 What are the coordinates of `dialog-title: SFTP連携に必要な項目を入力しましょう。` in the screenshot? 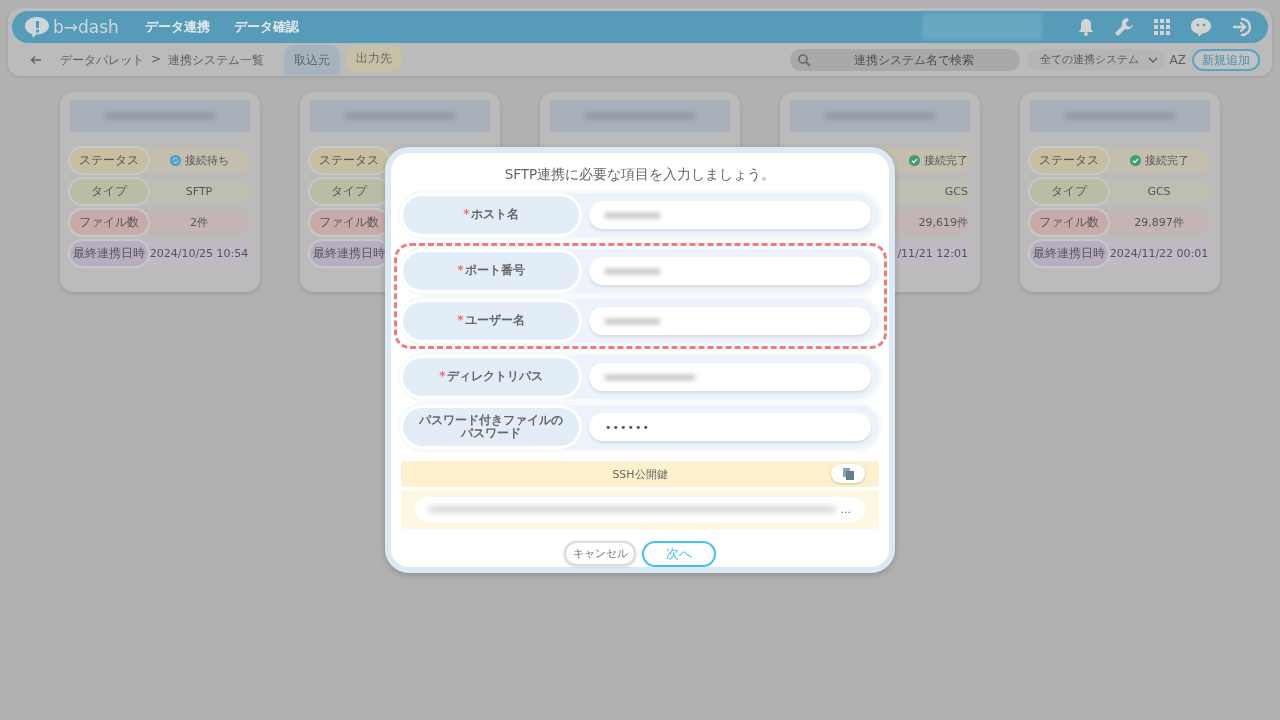 It's located at (640, 175).